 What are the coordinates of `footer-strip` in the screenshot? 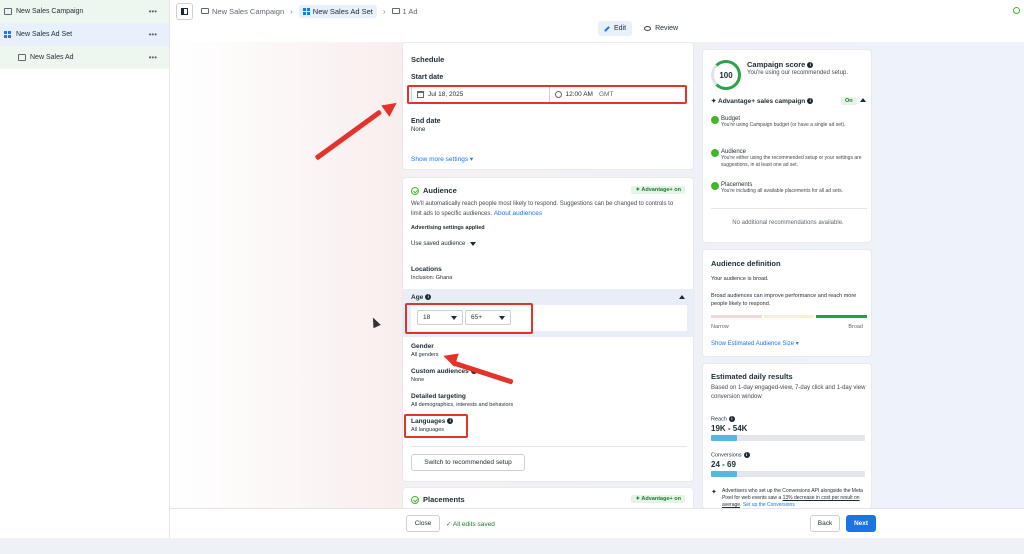 It's located at (512, 546).